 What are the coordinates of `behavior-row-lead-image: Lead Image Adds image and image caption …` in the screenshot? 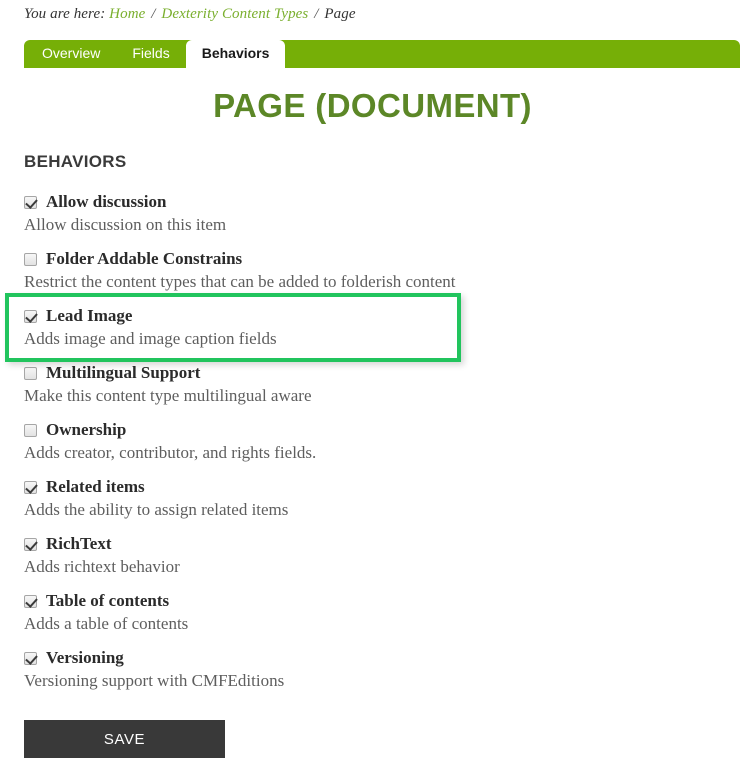 It's located at (374, 327).